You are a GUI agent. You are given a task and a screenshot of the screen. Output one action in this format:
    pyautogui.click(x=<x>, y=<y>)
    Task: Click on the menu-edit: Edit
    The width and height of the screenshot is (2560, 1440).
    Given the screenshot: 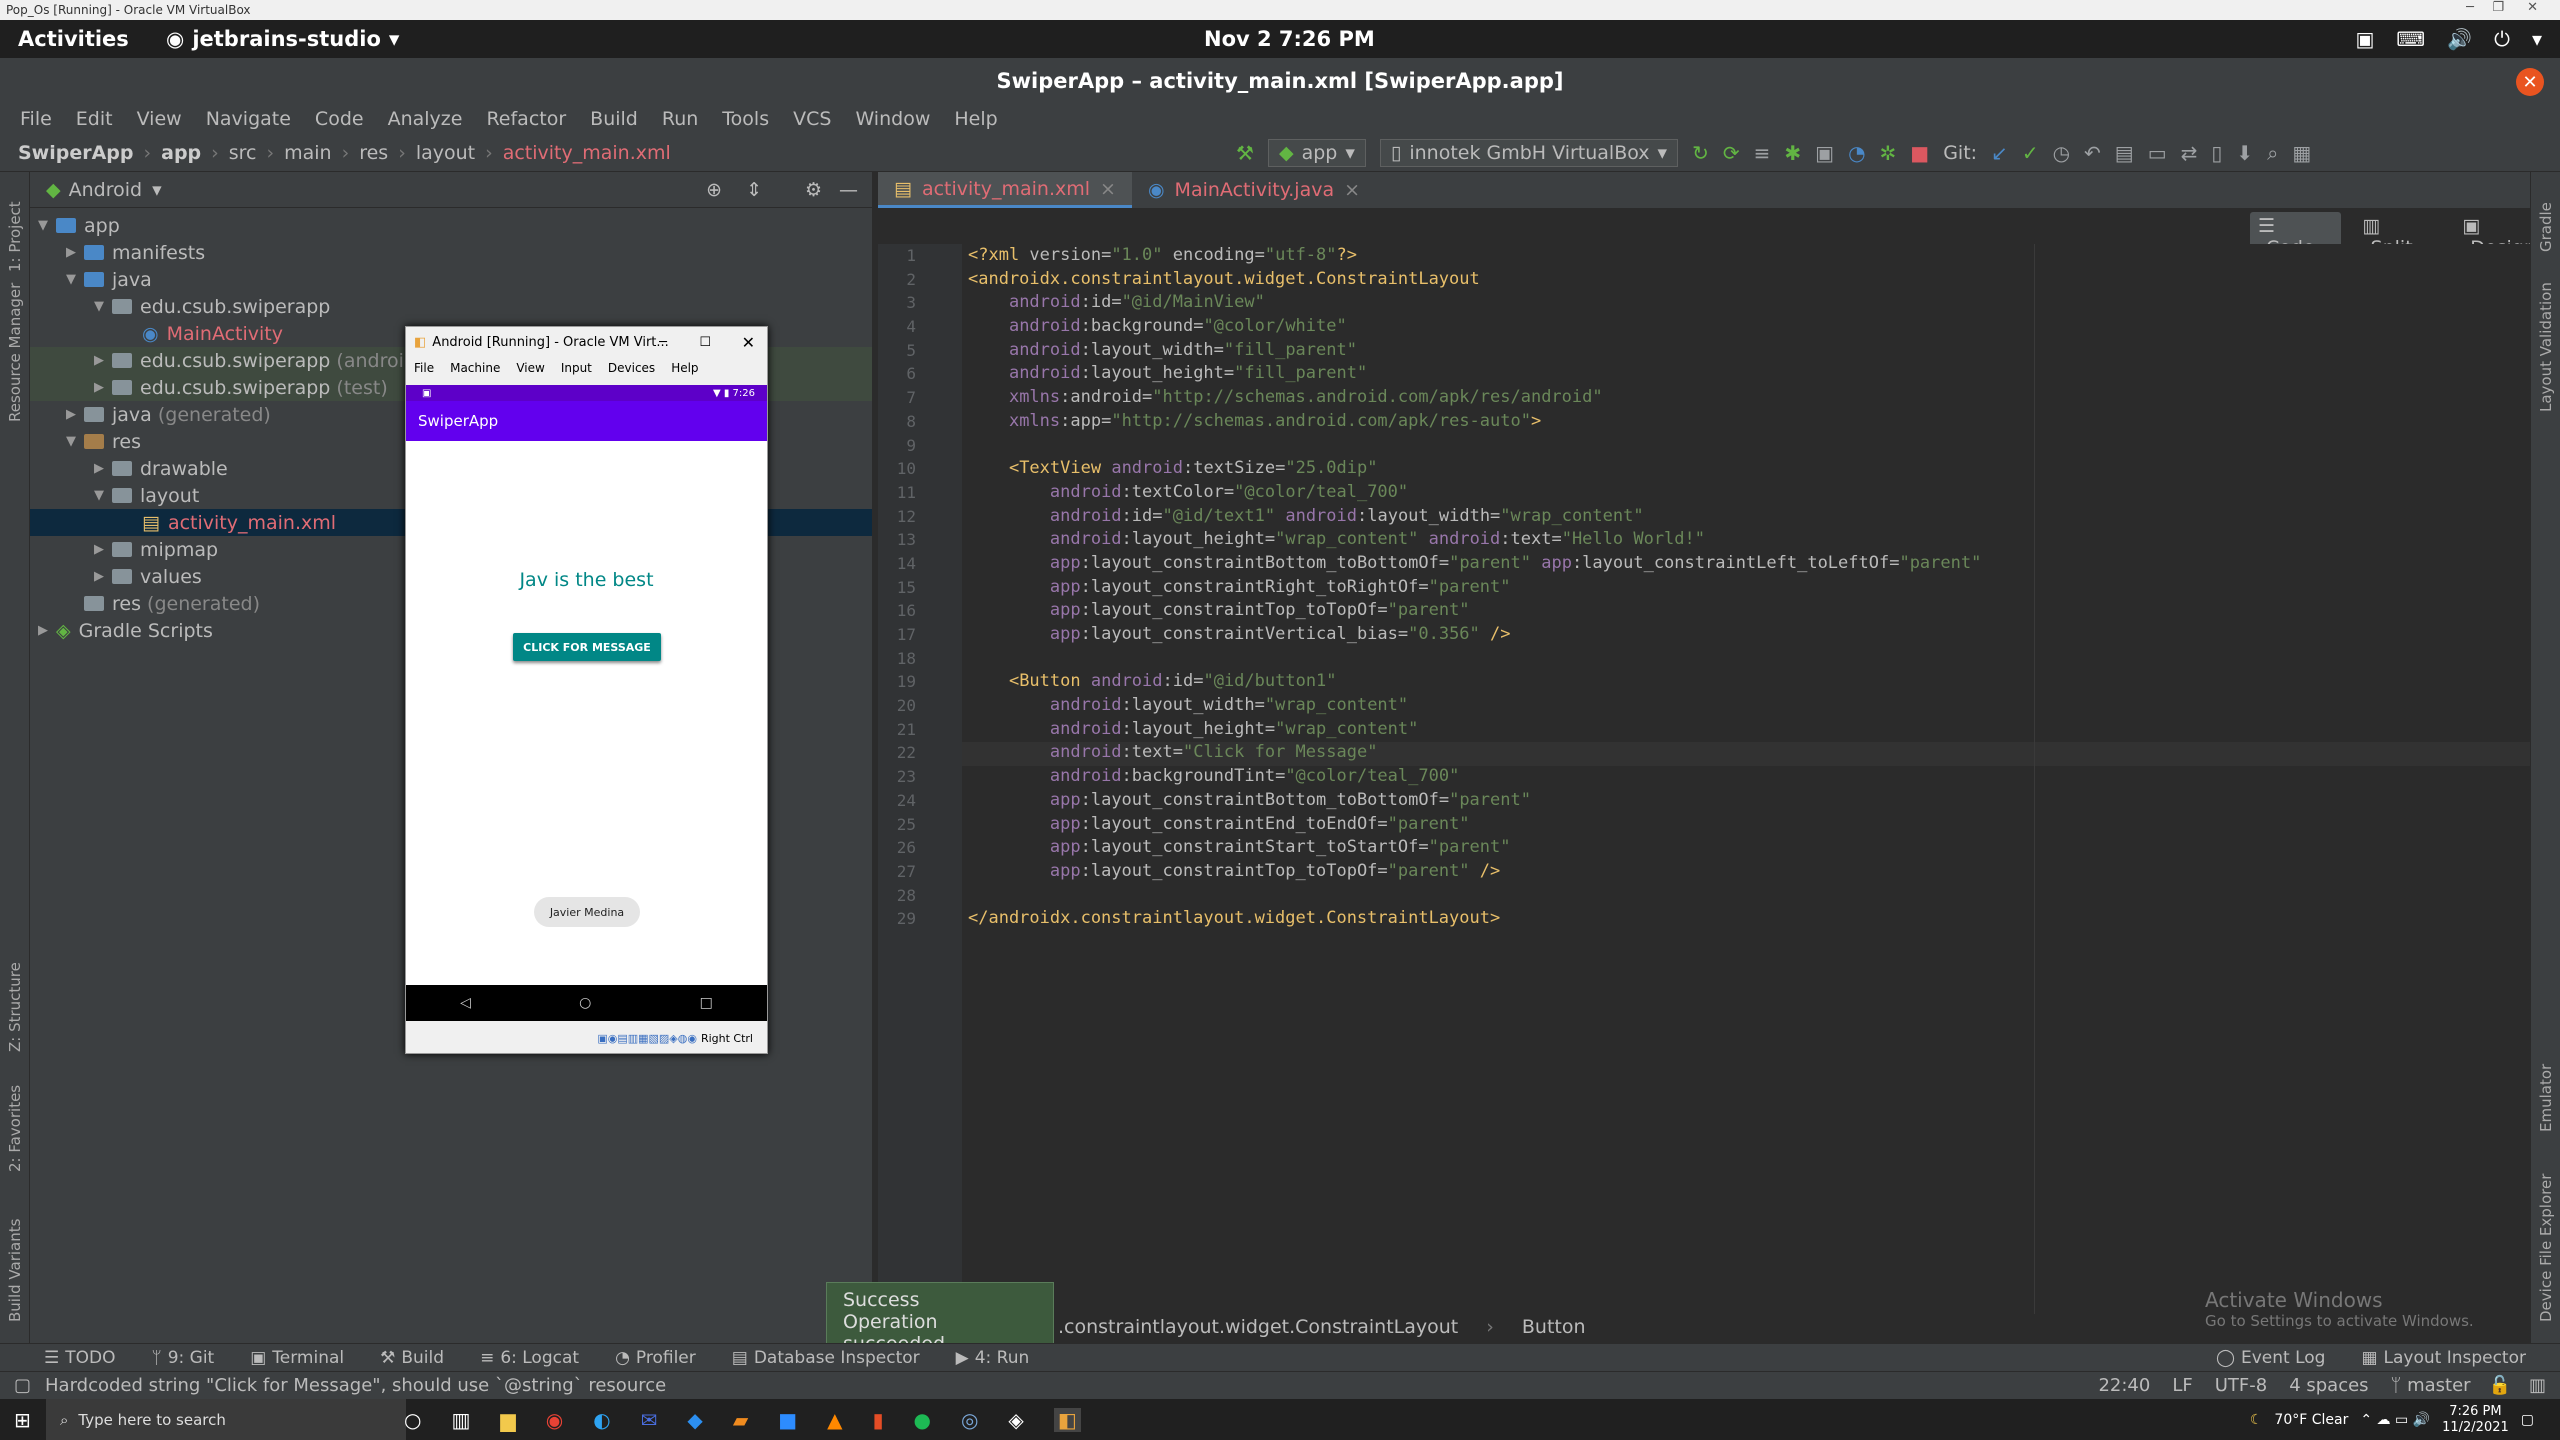 What is the action you would take?
    pyautogui.click(x=94, y=119)
    